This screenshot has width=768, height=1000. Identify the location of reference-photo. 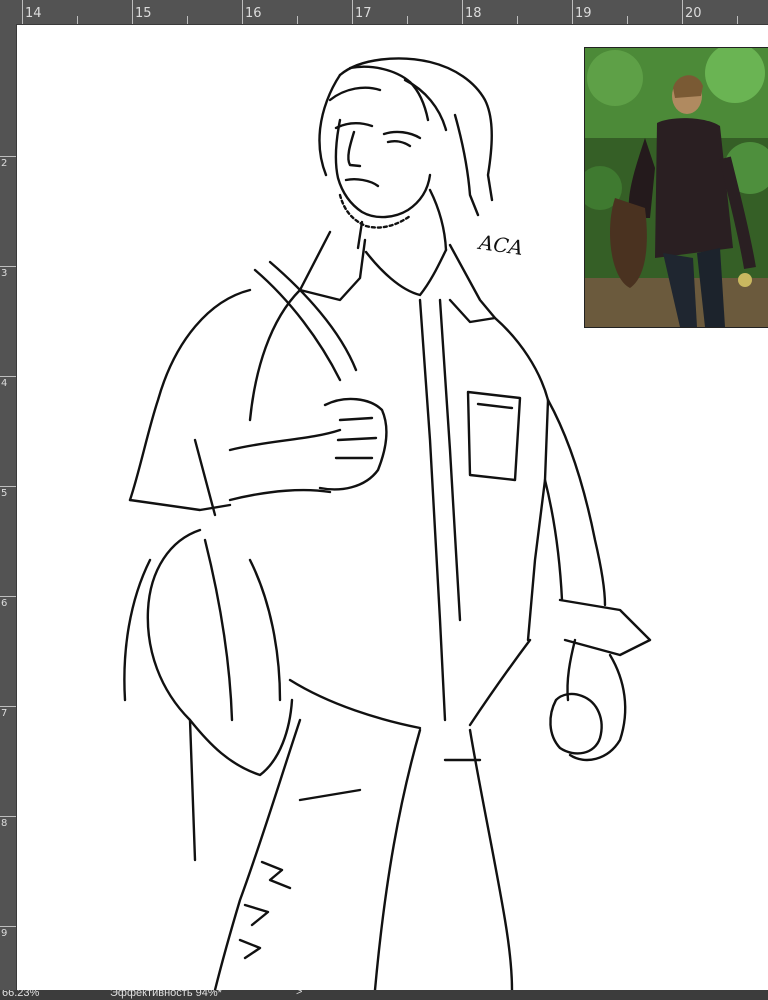
(676, 187).